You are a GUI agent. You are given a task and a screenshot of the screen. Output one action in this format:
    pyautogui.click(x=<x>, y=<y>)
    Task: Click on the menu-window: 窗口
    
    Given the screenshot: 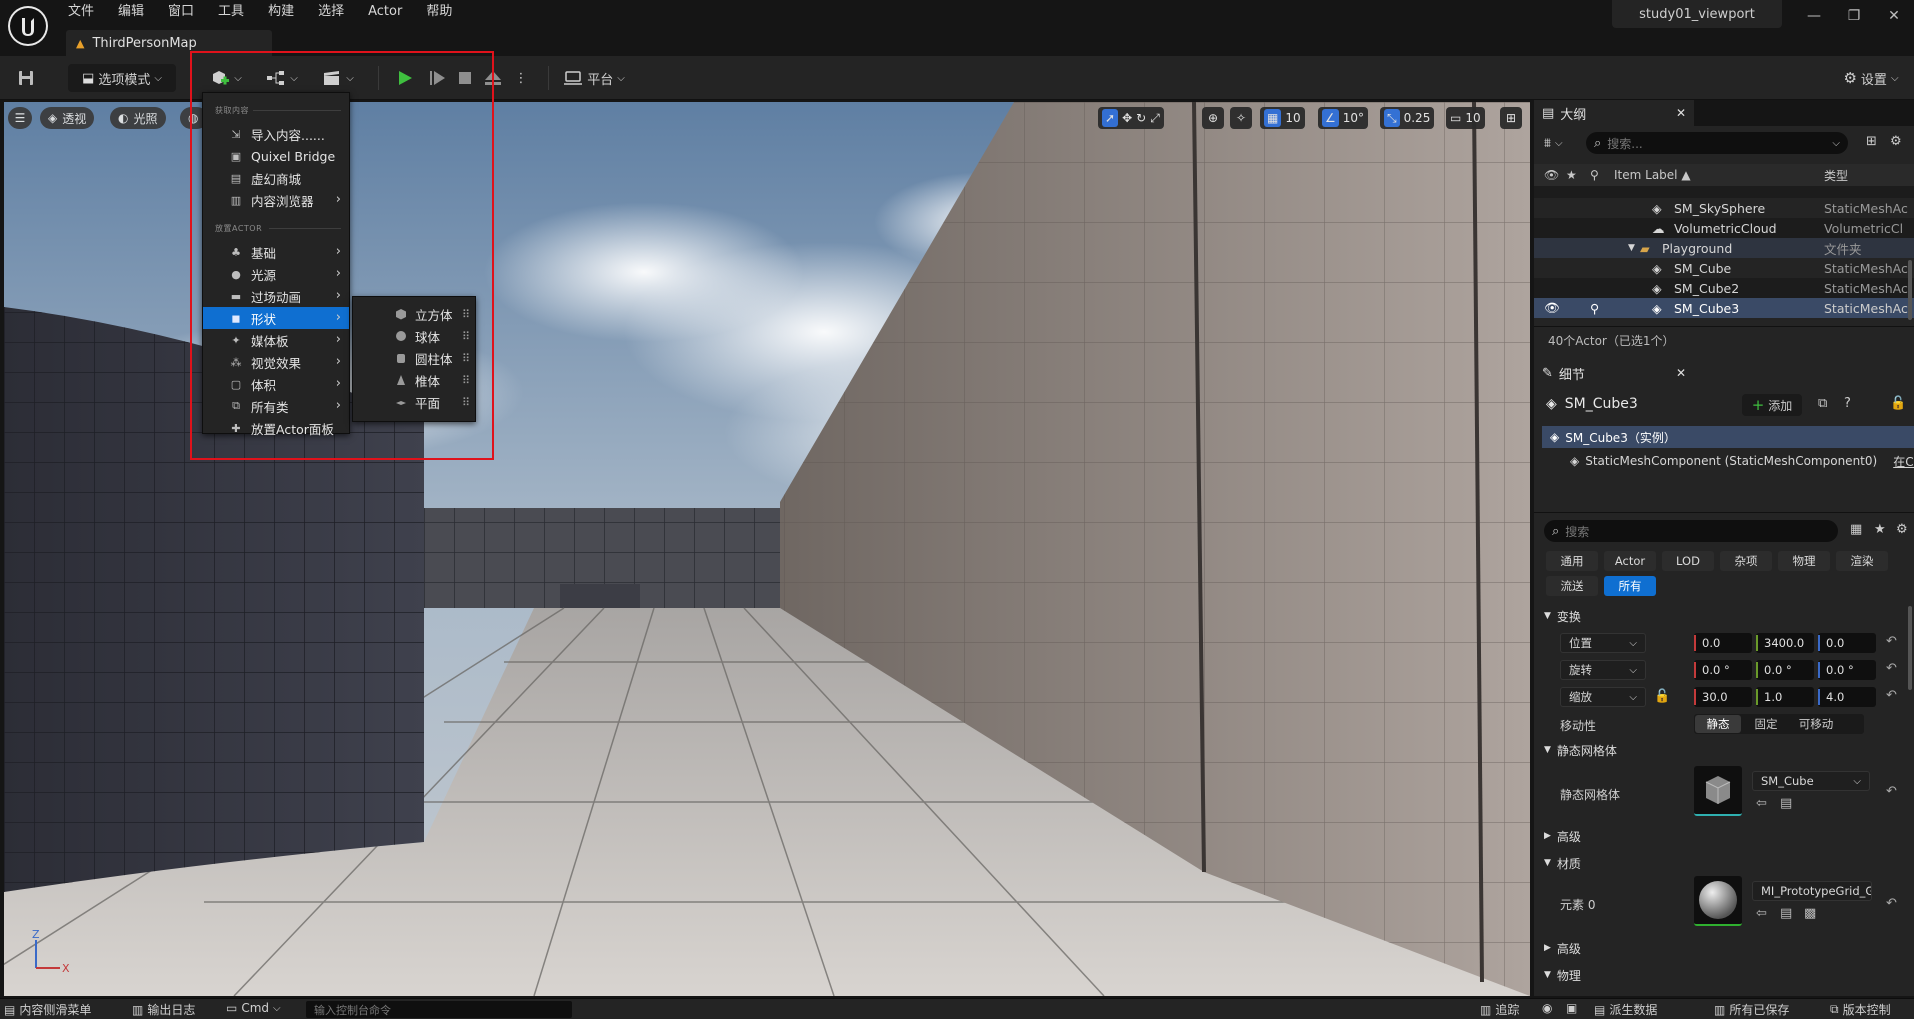 What is the action you would take?
    pyautogui.click(x=181, y=12)
    